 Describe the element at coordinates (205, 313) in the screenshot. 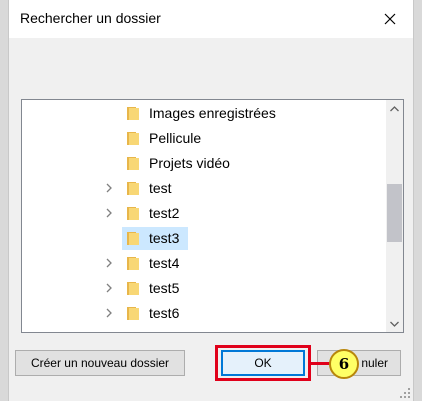

I see `tree-item: test6` at that location.